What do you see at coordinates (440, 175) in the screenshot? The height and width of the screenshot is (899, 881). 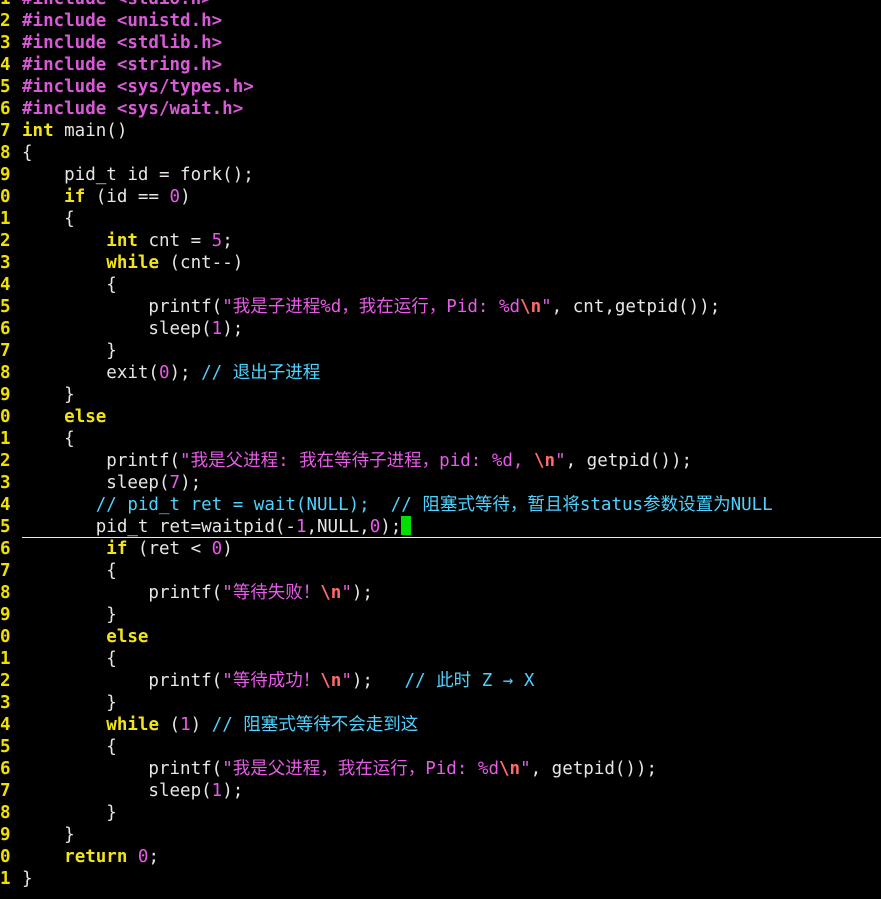 I see `code-line: 9 pid_t id = fork();` at bounding box center [440, 175].